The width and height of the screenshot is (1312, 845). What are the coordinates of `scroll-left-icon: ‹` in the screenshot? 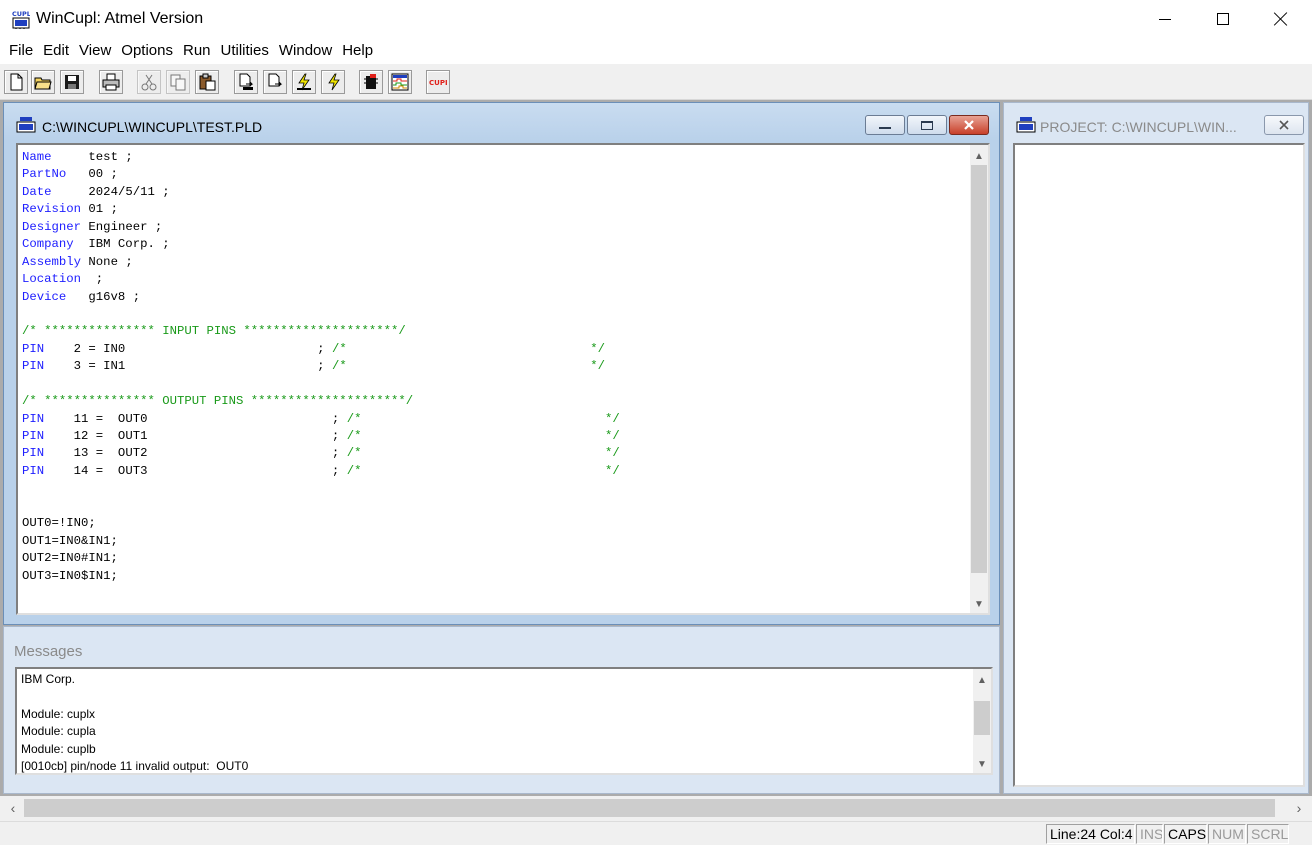 It's located at (13, 808).